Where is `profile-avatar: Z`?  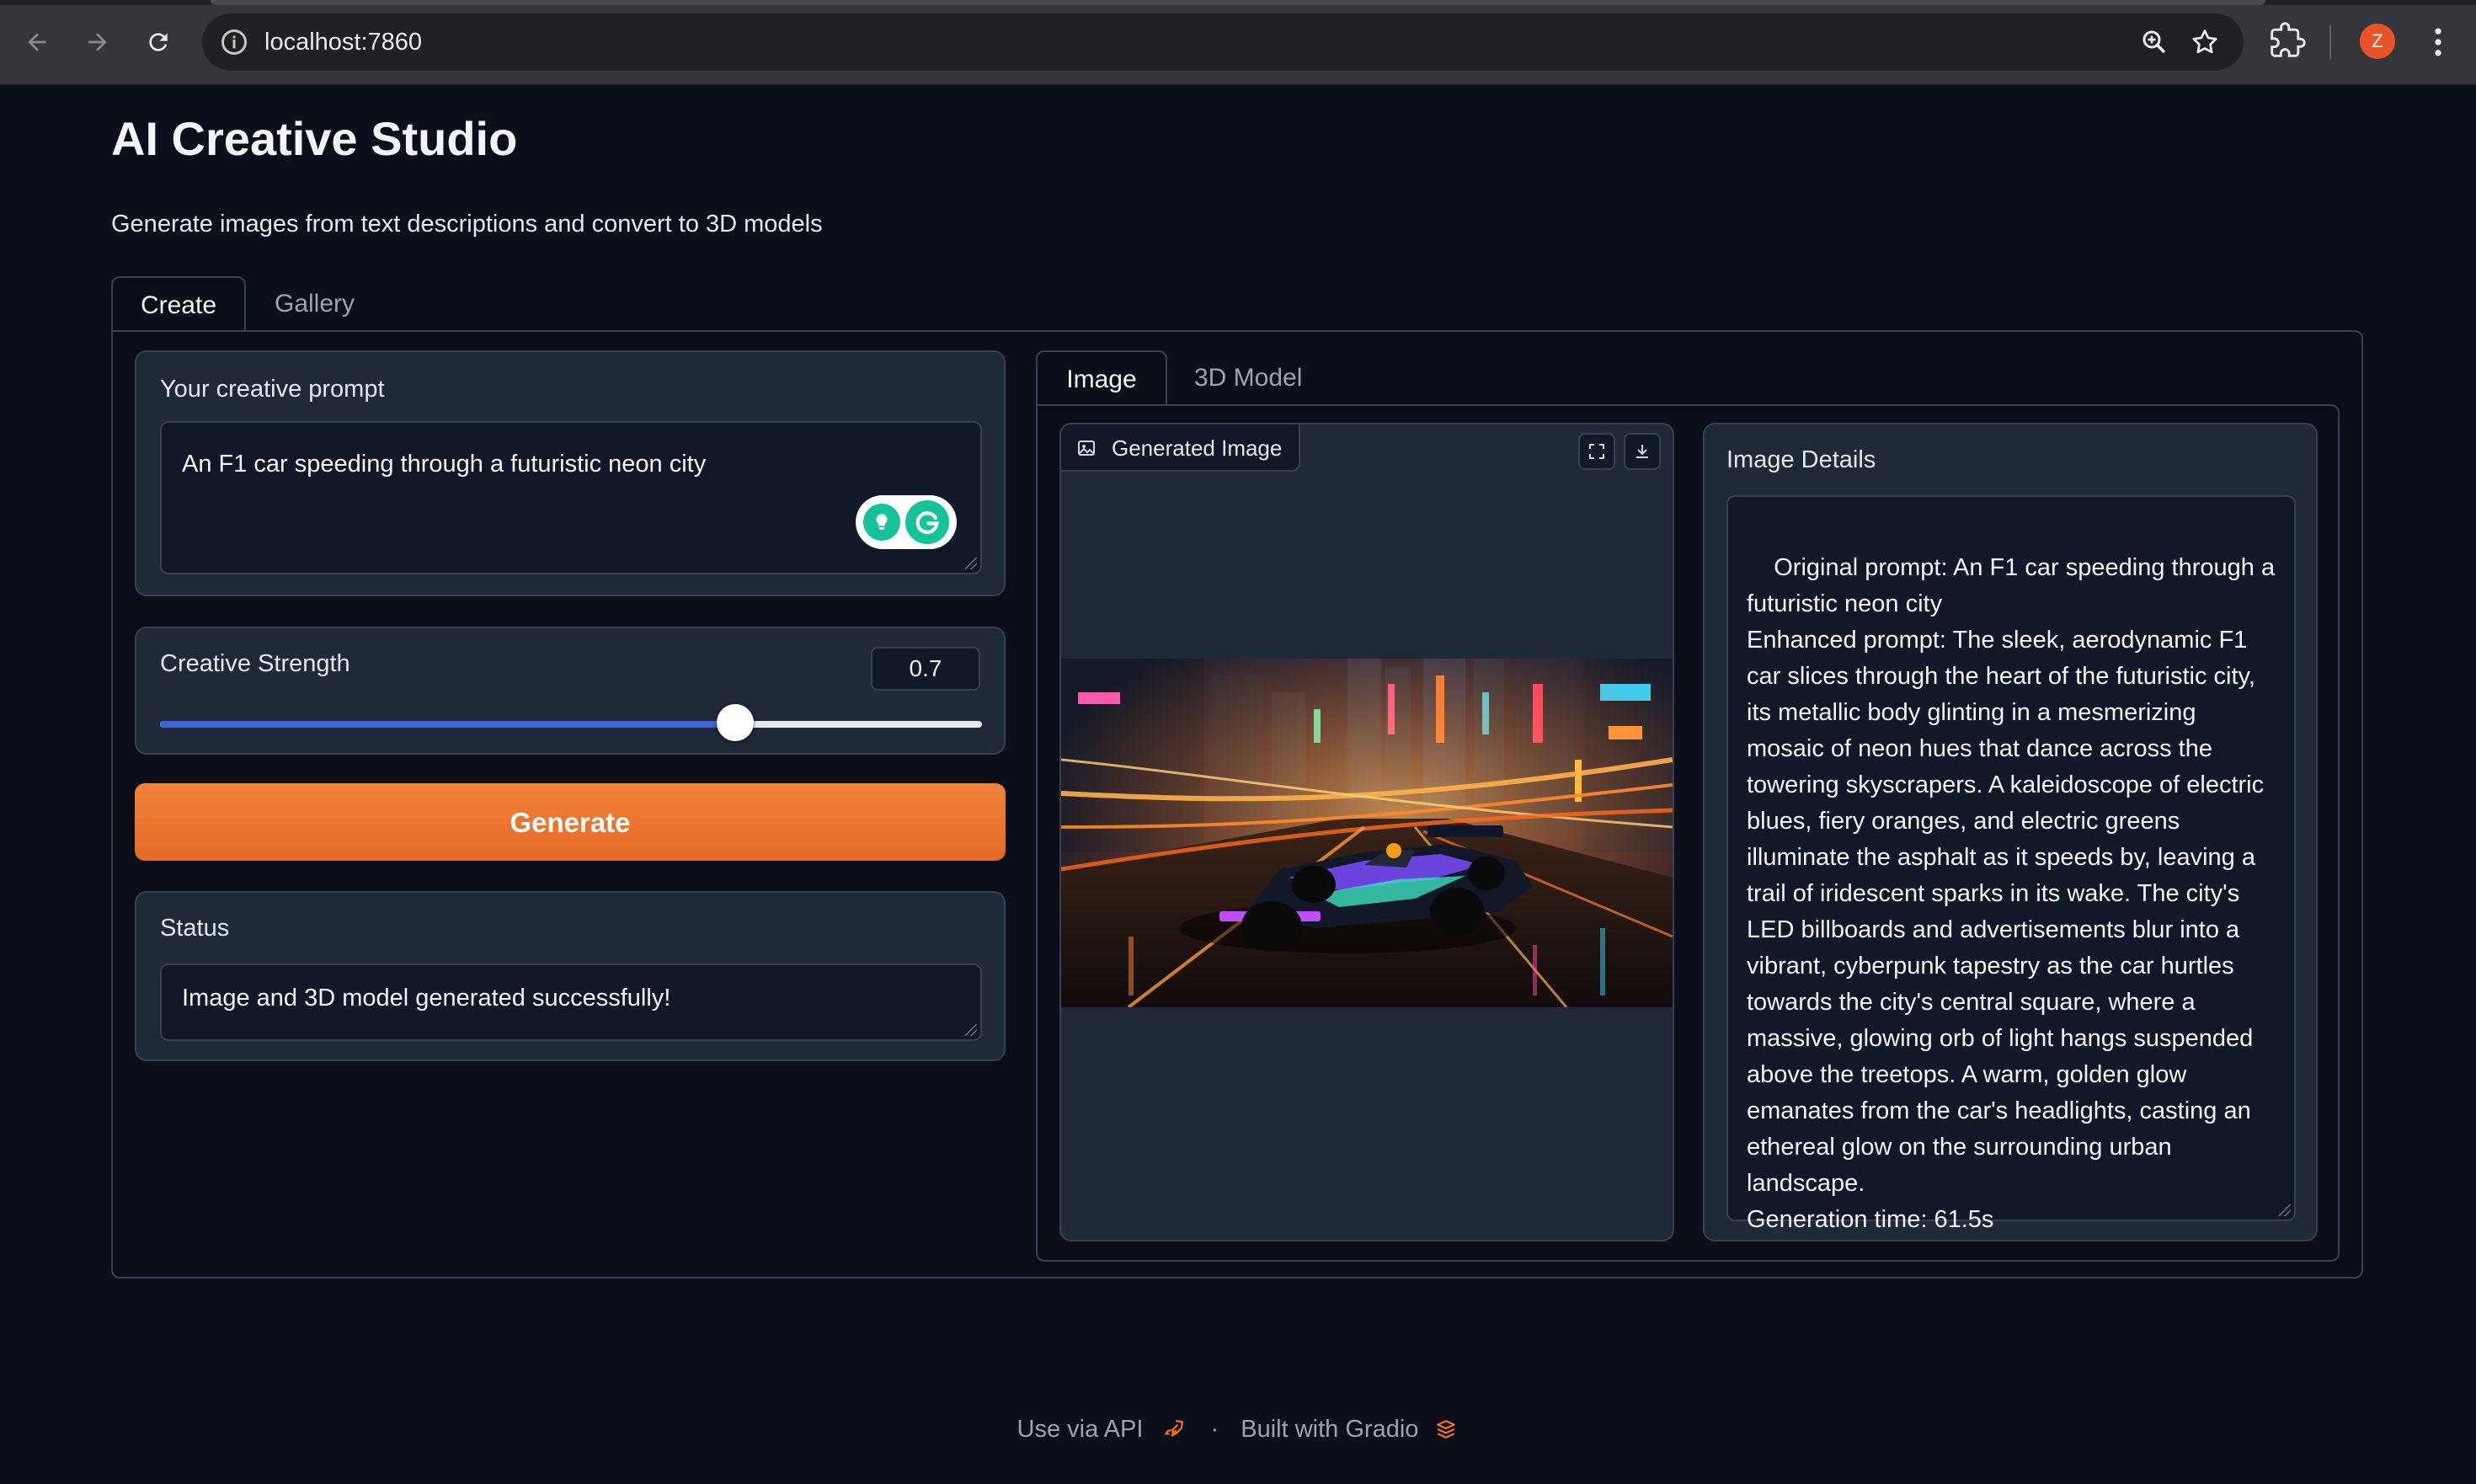 profile-avatar: Z is located at coordinates (2377, 42).